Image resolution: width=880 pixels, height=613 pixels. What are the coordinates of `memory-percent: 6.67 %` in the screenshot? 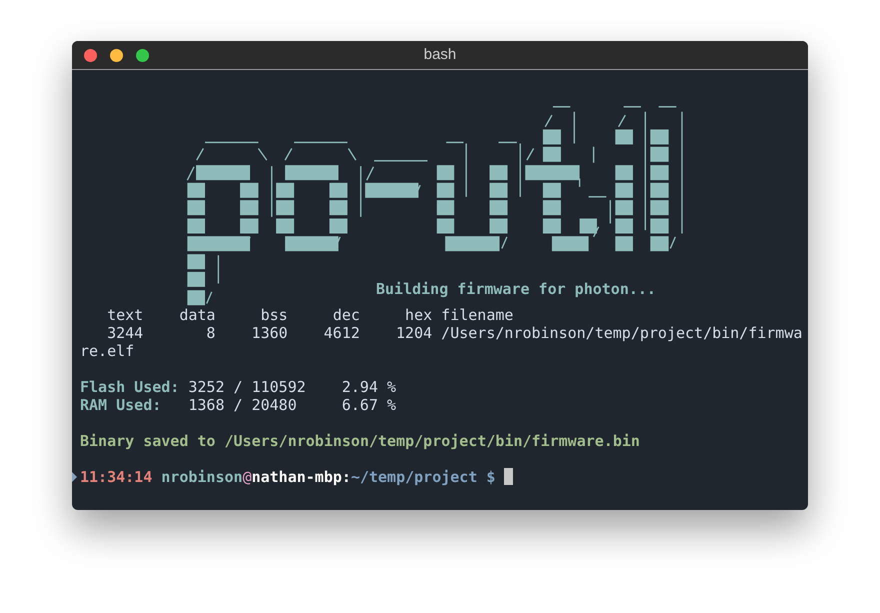 It's located at (369, 405).